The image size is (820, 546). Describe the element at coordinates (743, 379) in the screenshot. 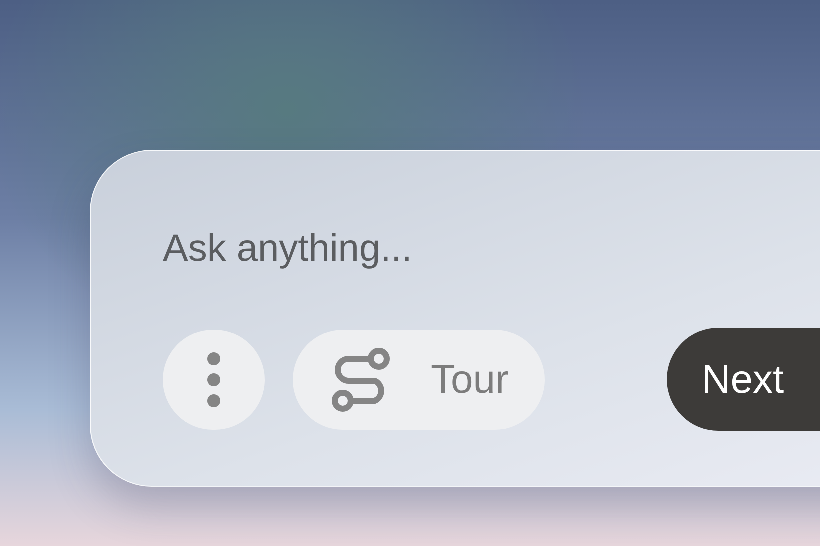

I see `next-button: Next` at that location.